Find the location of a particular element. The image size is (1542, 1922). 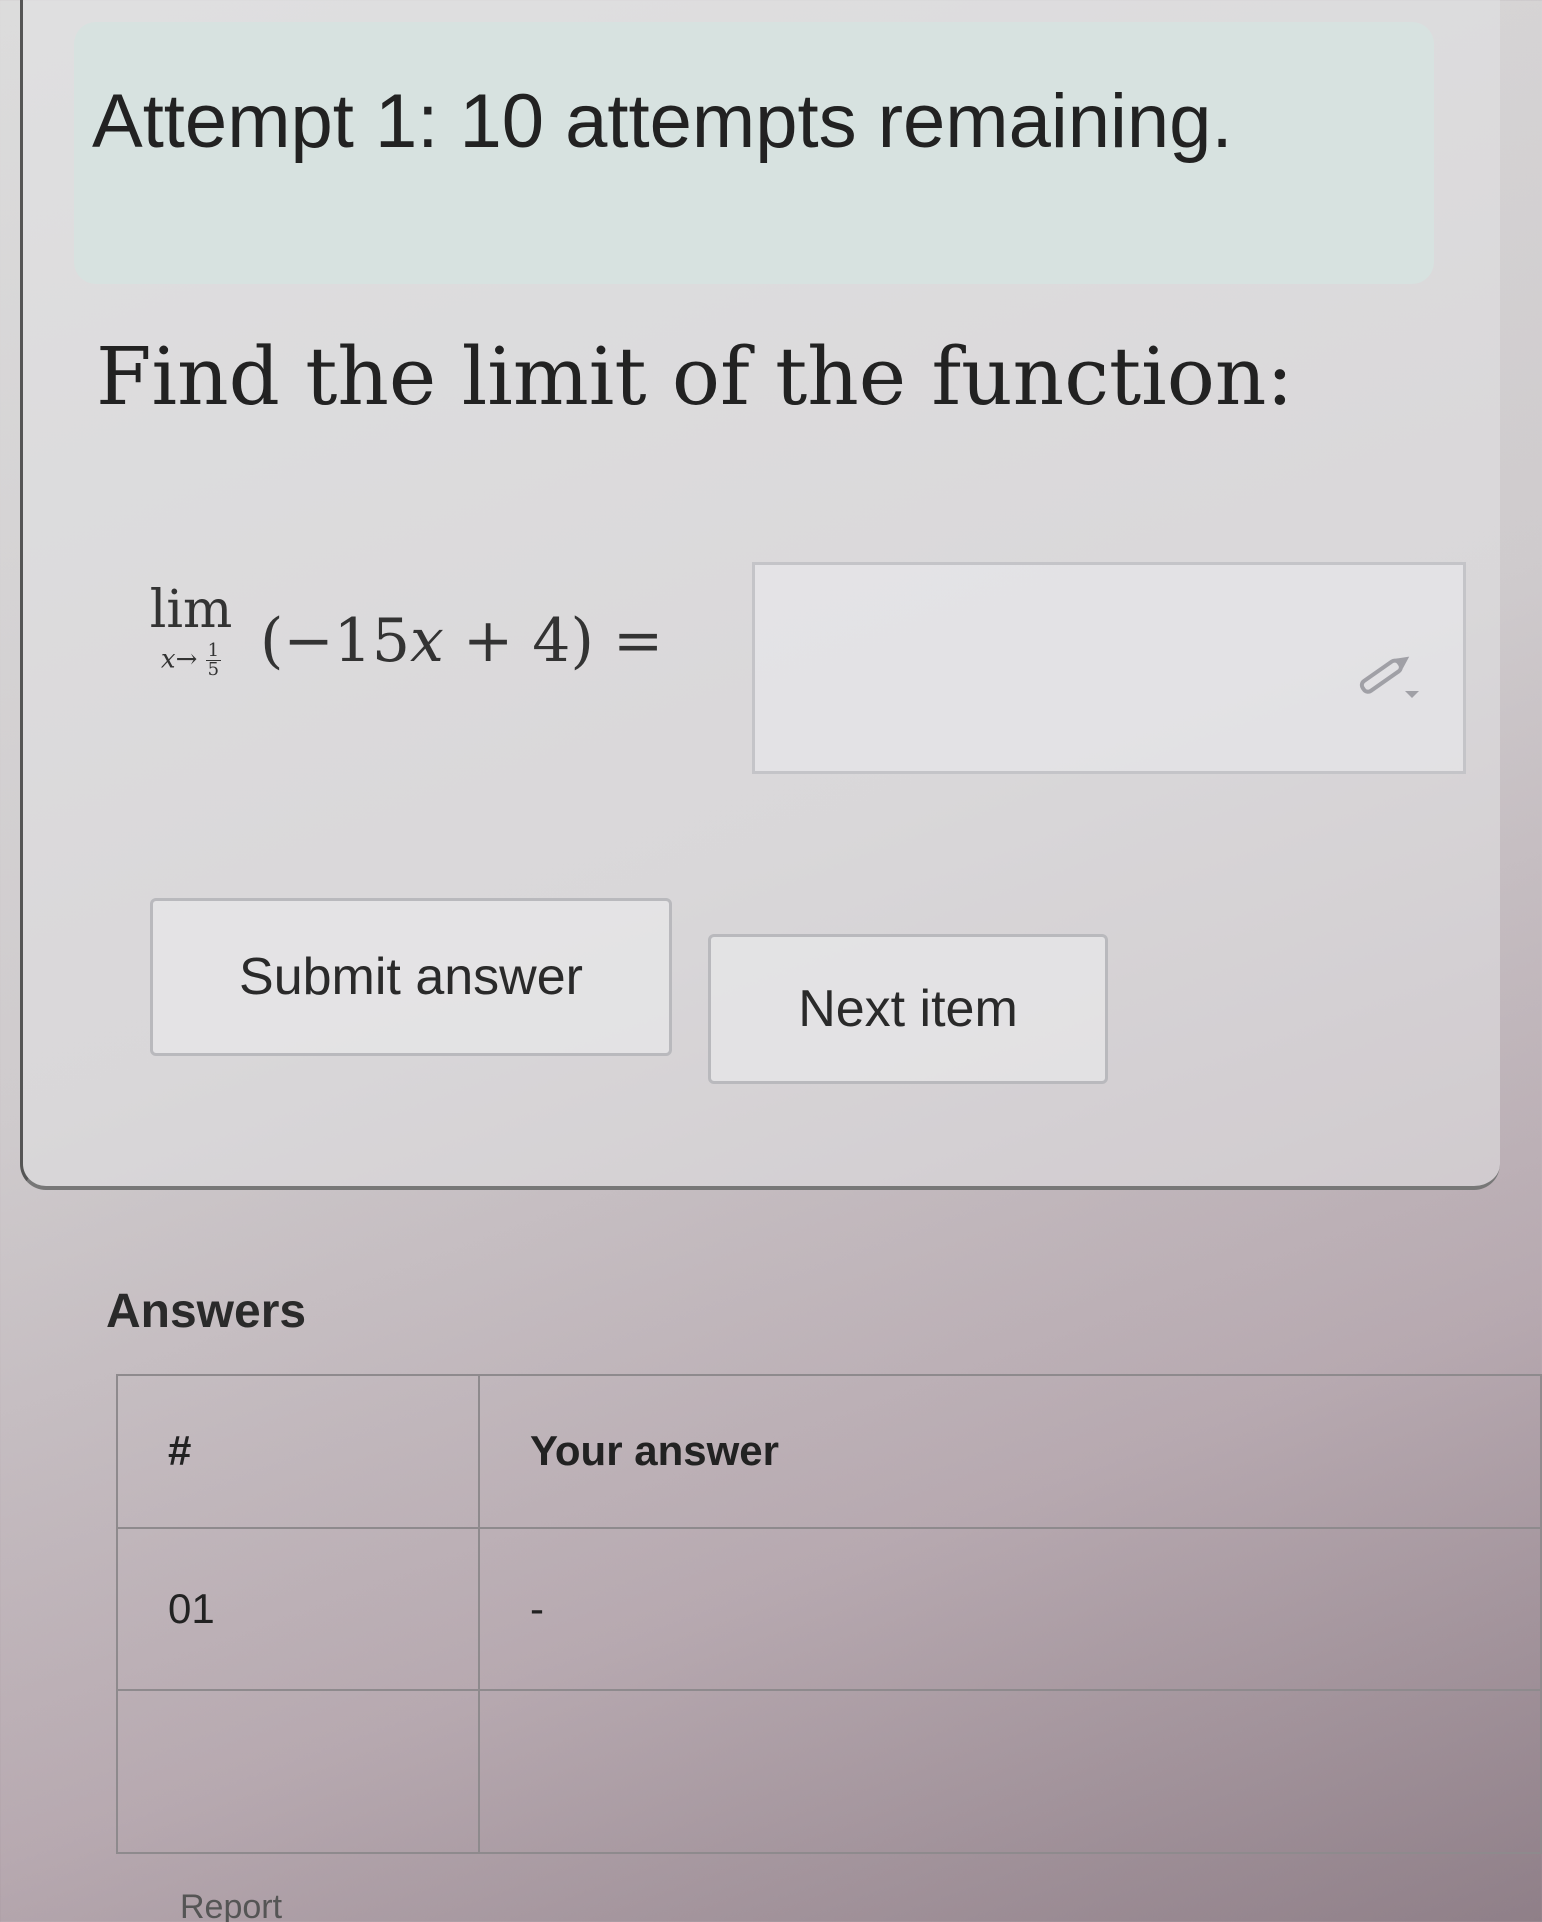

question-prompt: Find the limit of the function: is located at coordinates (695, 376).